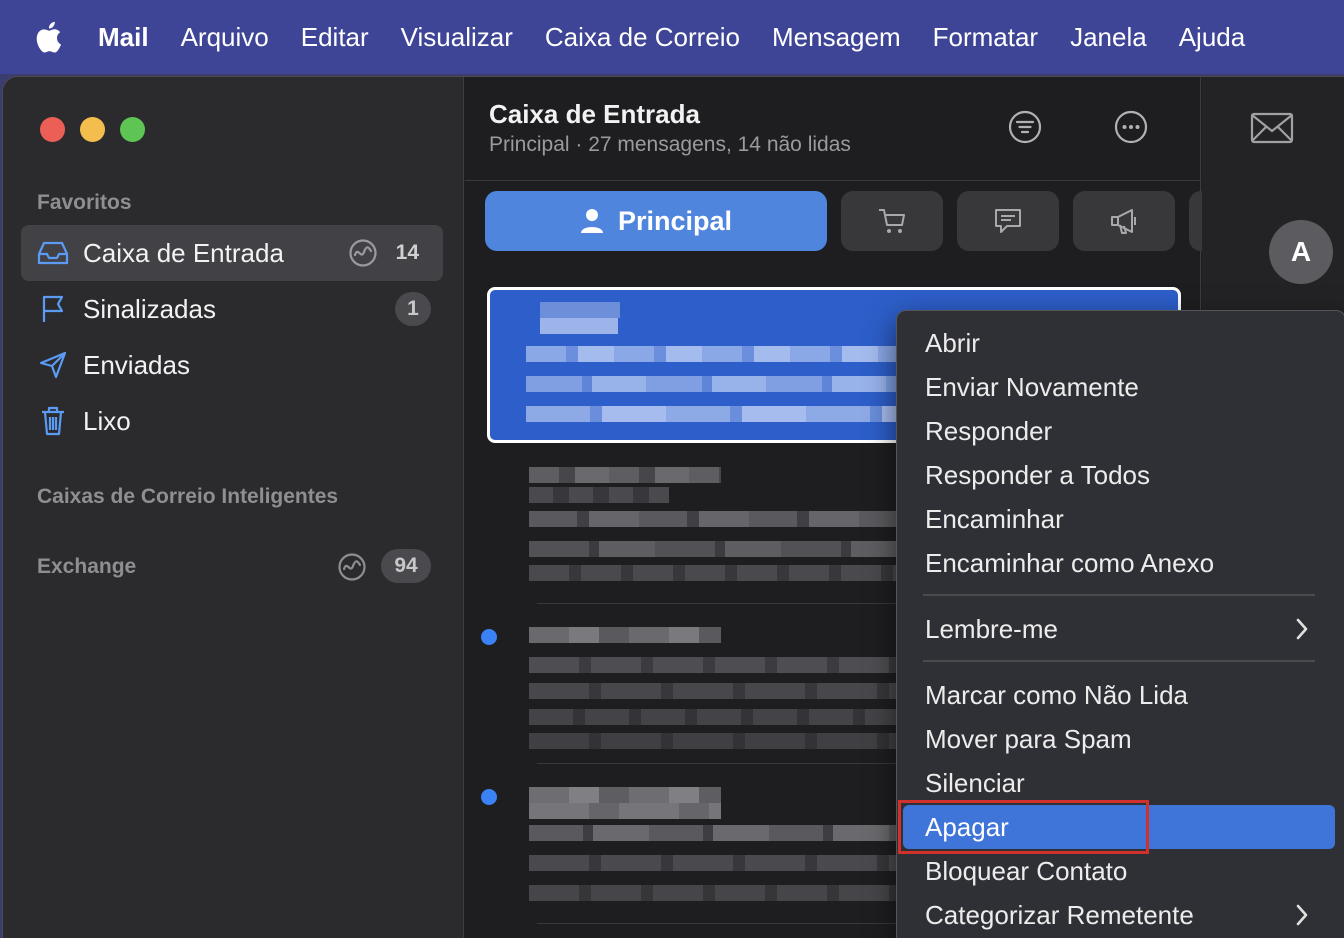 This screenshot has height=938, width=1344. What do you see at coordinates (335, 37) in the screenshot?
I see `menu-editar: Editar` at bounding box center [335, 37].